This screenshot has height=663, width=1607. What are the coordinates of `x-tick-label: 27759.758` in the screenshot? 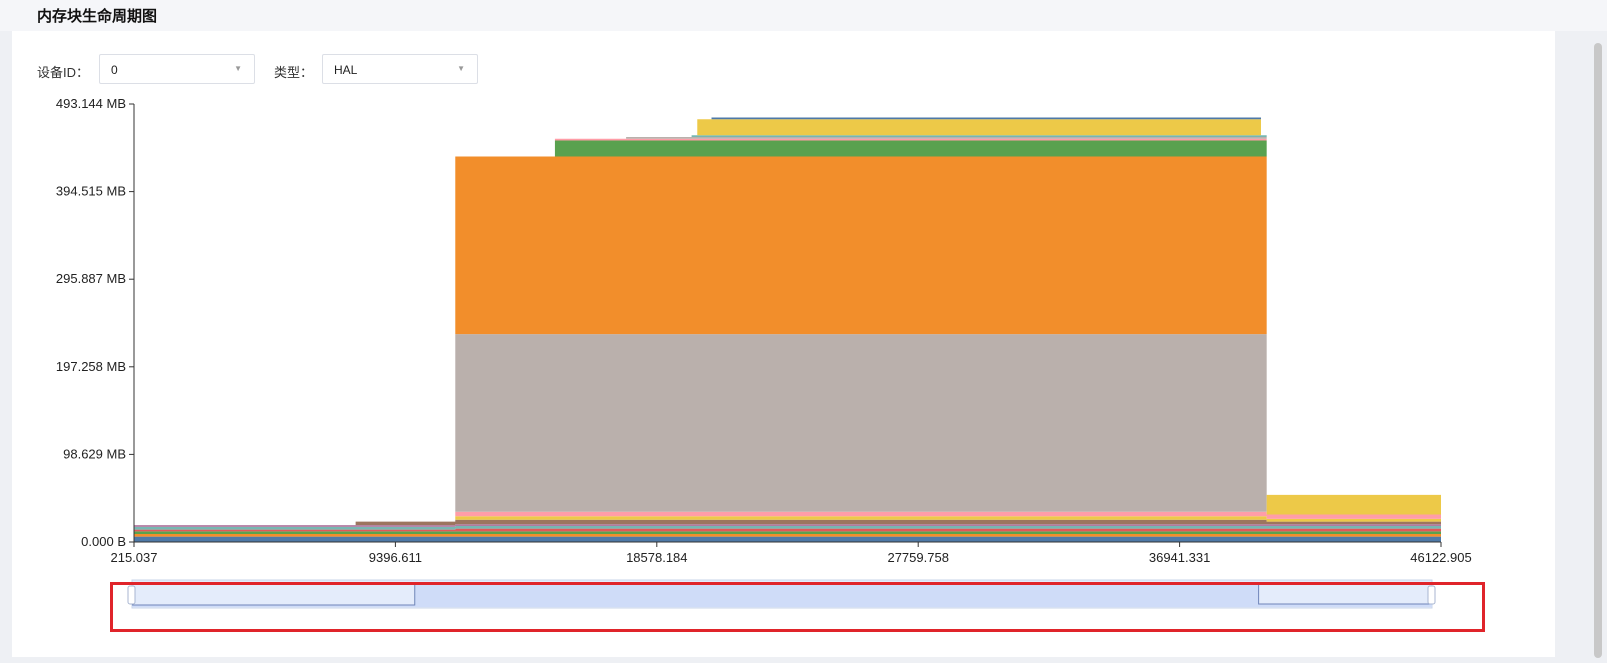 It's located at (917, 557).